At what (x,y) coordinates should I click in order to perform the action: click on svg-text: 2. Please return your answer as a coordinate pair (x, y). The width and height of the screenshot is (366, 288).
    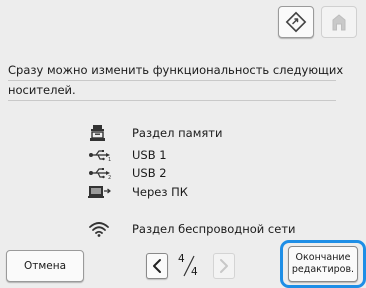
    Looking at the image, I should click on (109, 177).